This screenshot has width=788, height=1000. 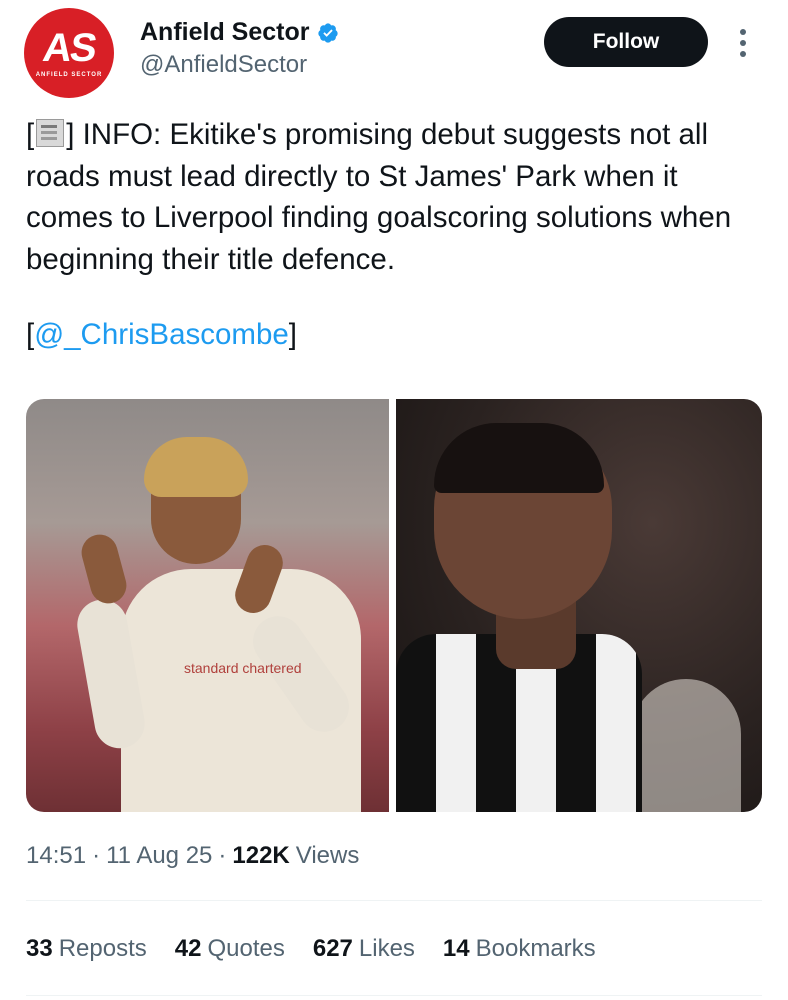 What do you see at coordinates (224, 32) in the screenshot?
I see `display-name: Anfield Sector` at bounding box center [224, 32].